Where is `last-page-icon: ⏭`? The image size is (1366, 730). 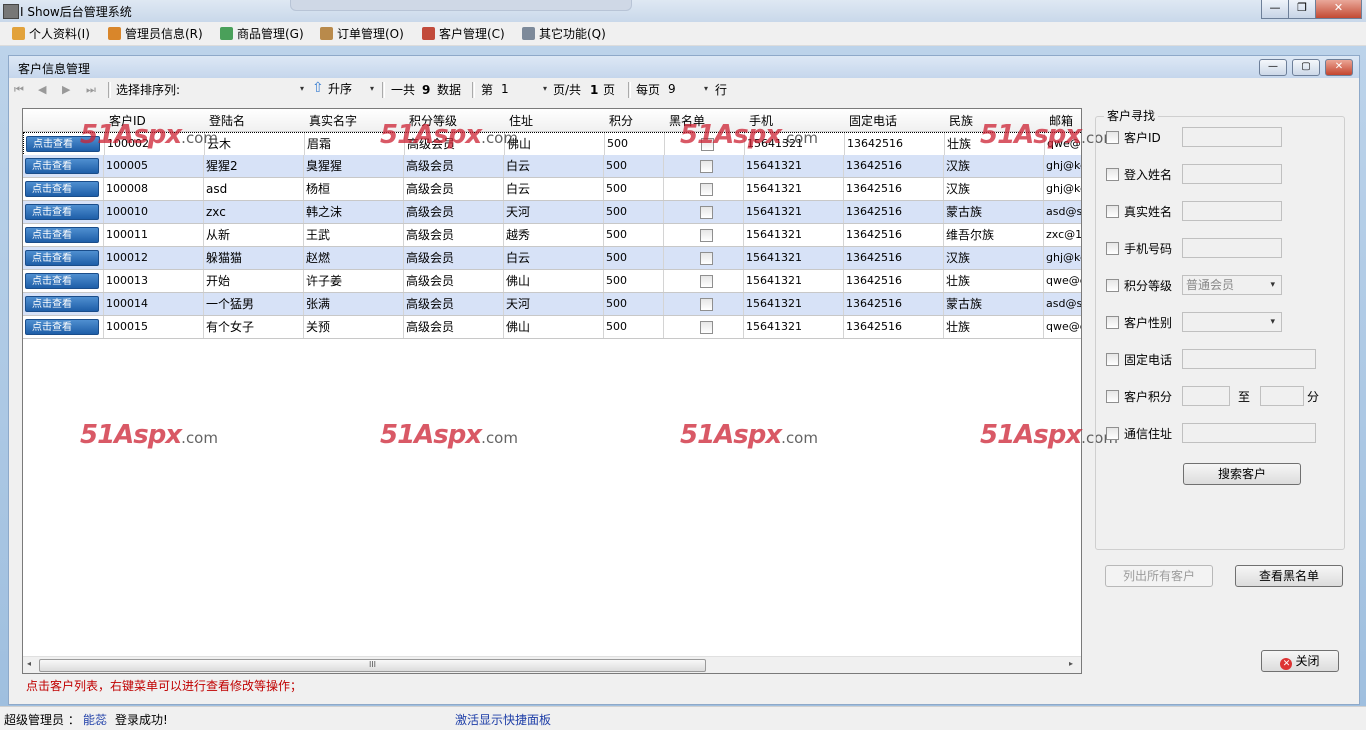
last-page-icon: ⏭ is located at coordinates (91, 90).